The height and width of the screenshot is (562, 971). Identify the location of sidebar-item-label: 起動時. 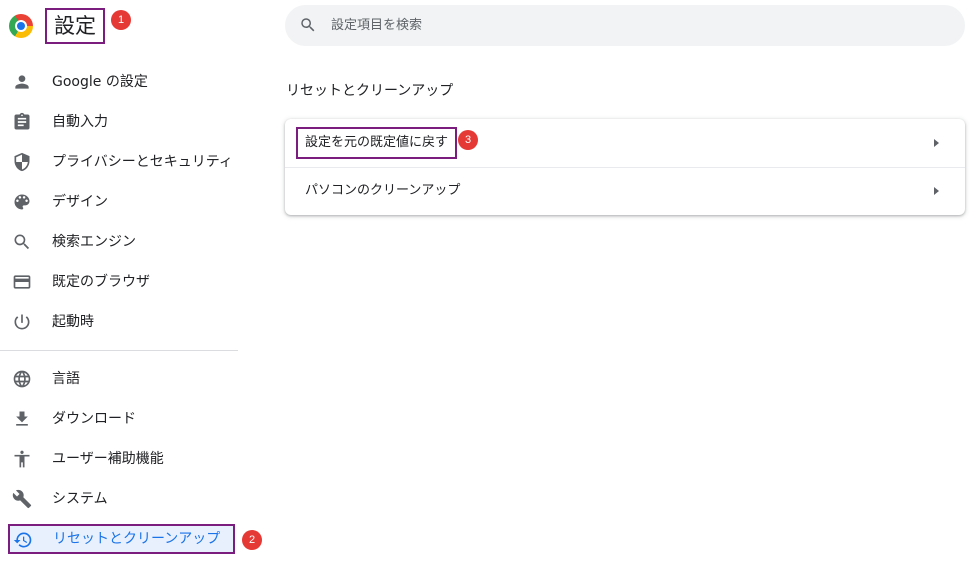
(73, 322).